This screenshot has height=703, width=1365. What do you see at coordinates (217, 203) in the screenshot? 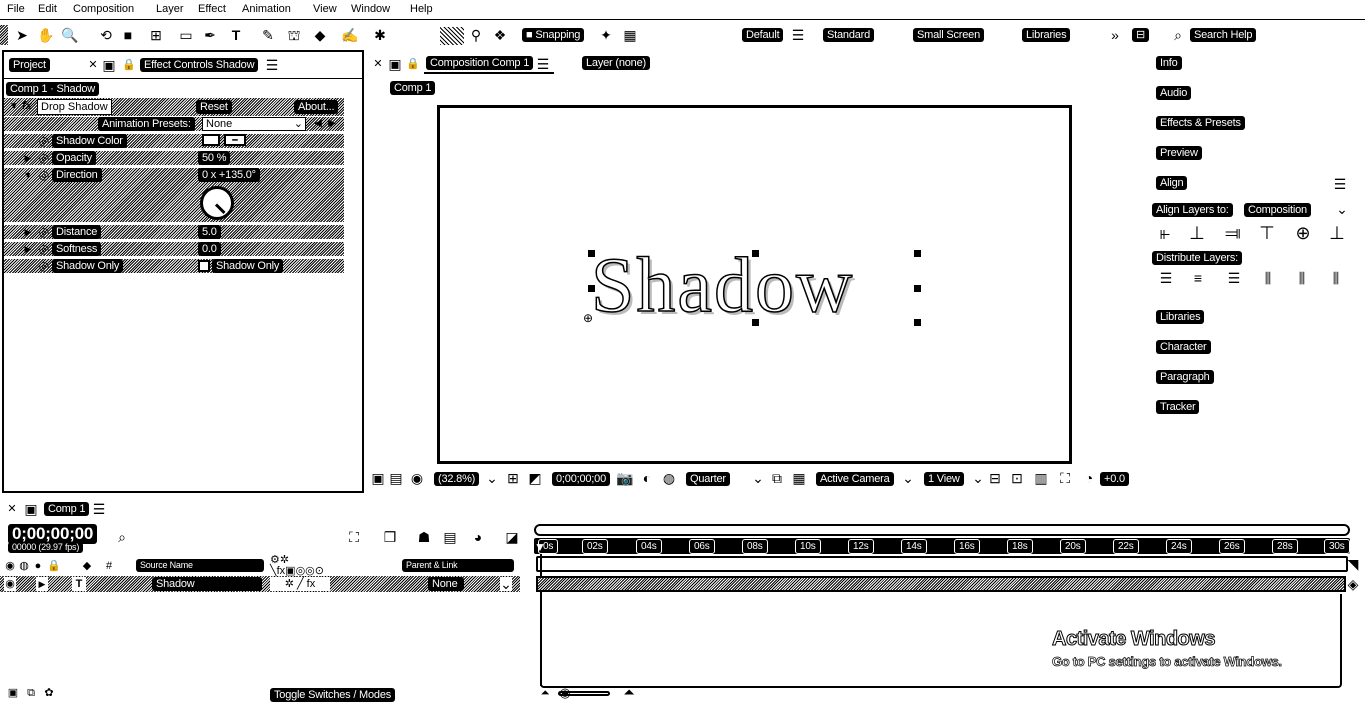
I see `direction-dial` at bounding box center [217, 203].